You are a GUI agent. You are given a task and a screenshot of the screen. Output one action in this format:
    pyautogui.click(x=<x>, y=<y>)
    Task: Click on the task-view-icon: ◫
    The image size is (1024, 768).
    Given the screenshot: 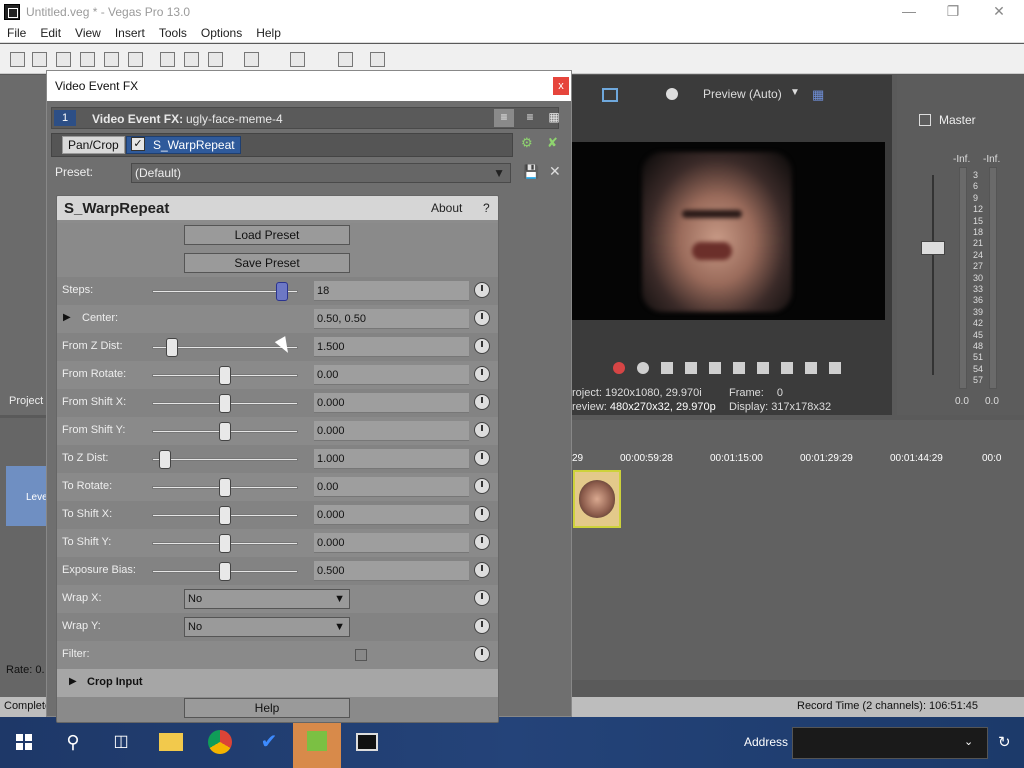 What is the action you would take?
    pyautogui.click(x=121, y=742)
    